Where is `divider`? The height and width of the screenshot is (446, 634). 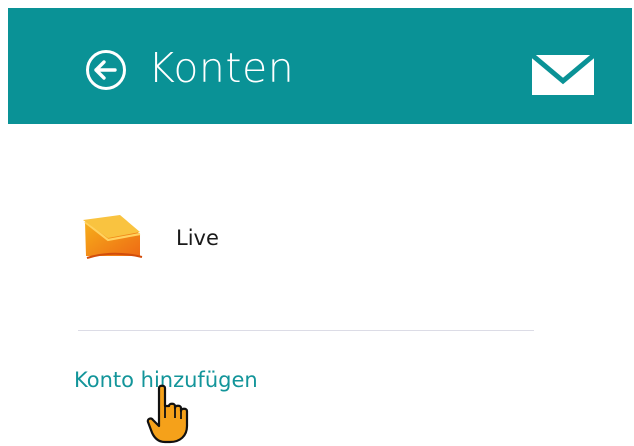 divider is located at coordinates (306, 330).